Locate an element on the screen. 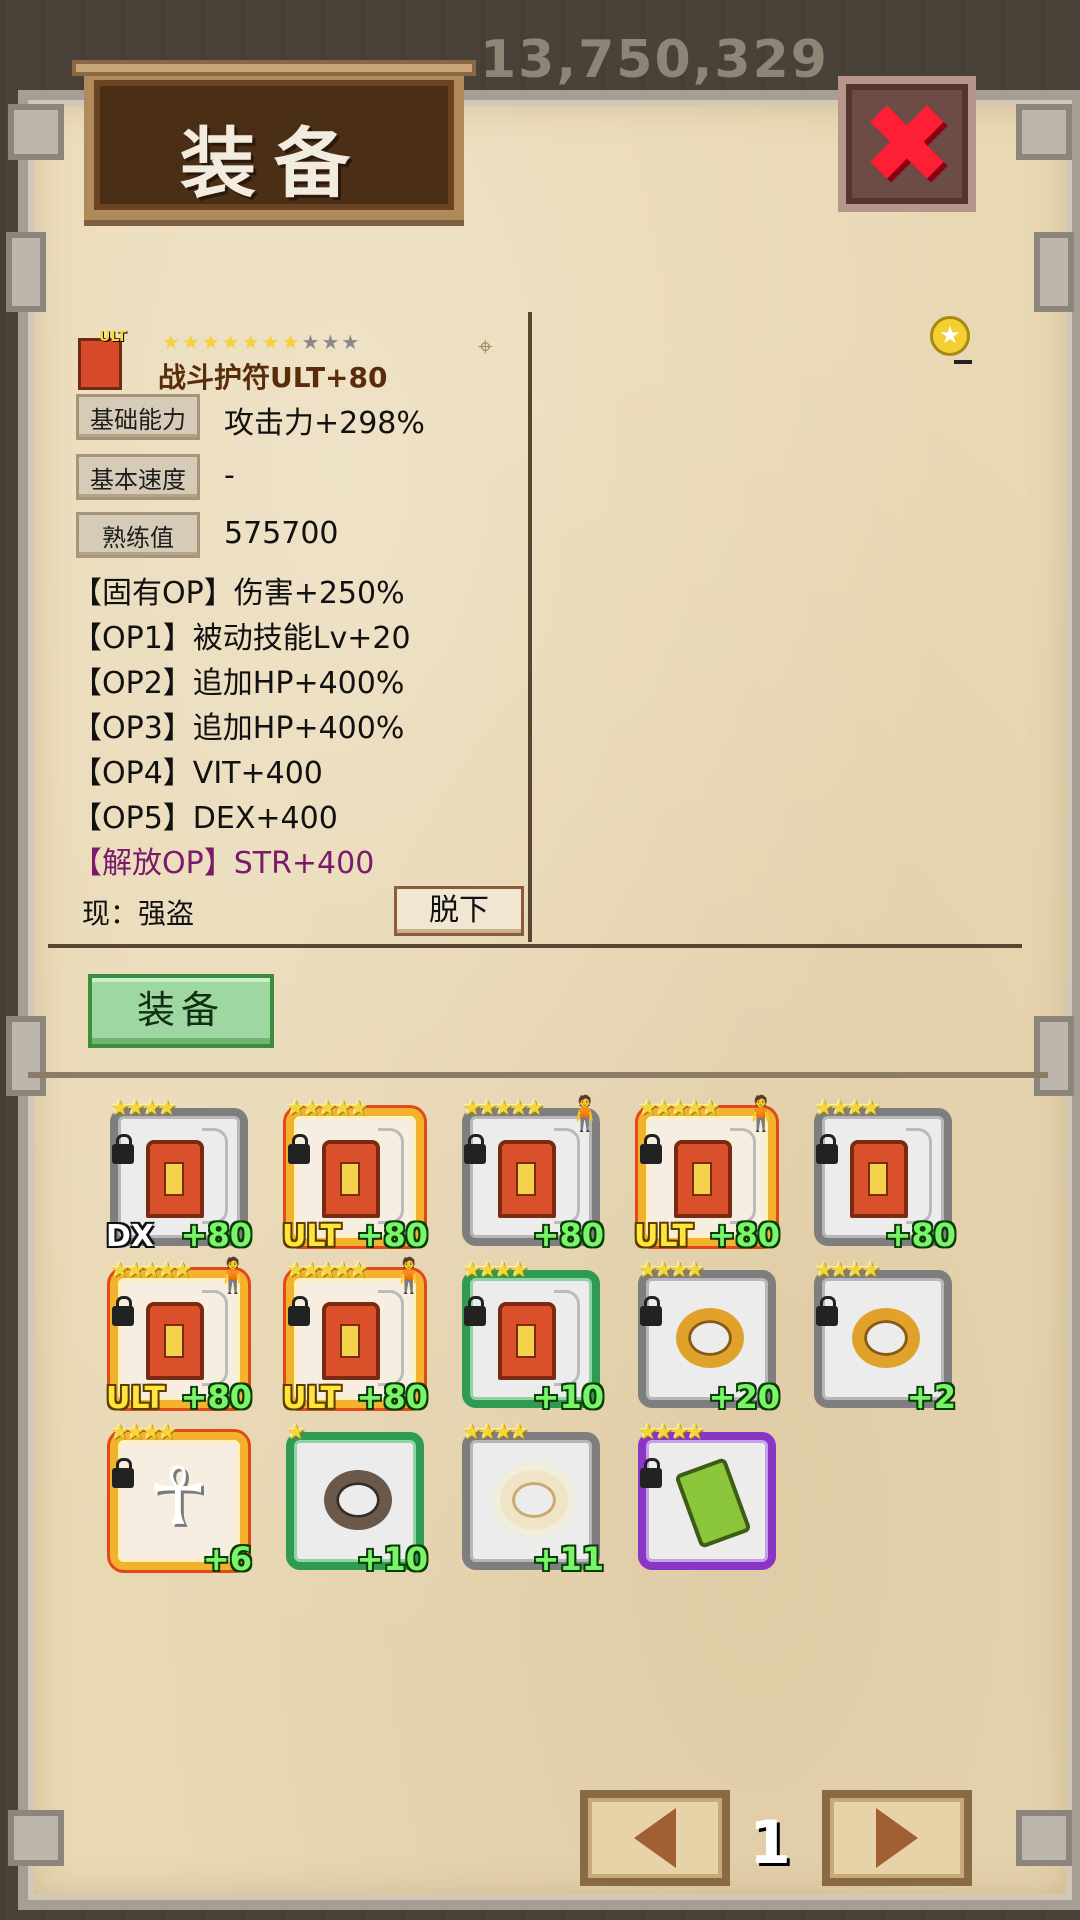  plaque-bar is located at coordinates (274, 68).